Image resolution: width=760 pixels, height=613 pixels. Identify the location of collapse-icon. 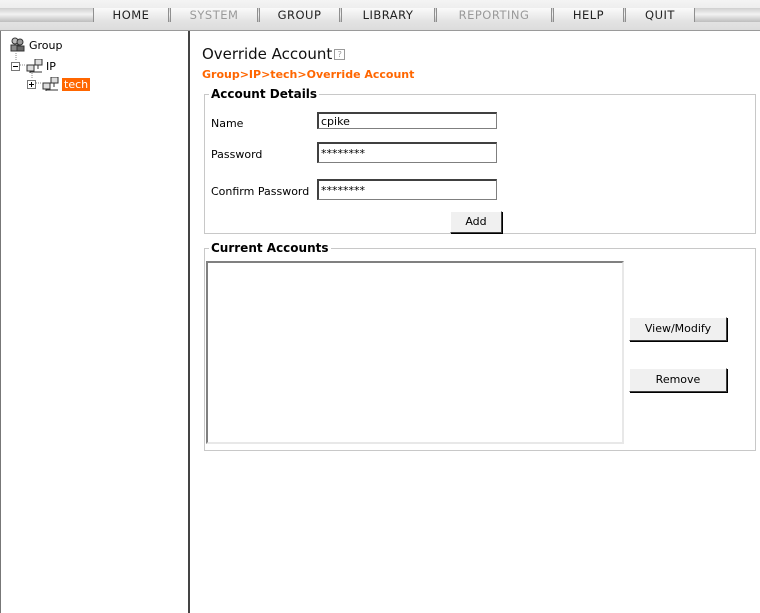
(15, 66).